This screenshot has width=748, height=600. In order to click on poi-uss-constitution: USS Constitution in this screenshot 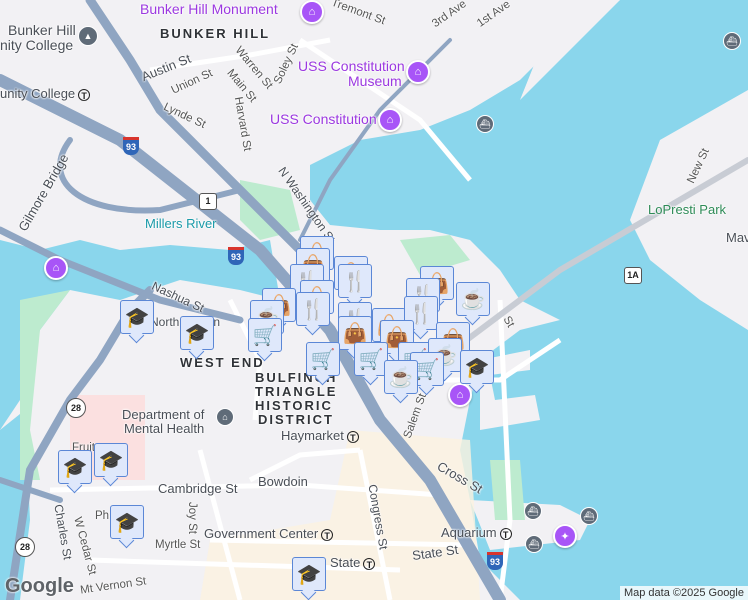, I will do `click(323, 119)`.